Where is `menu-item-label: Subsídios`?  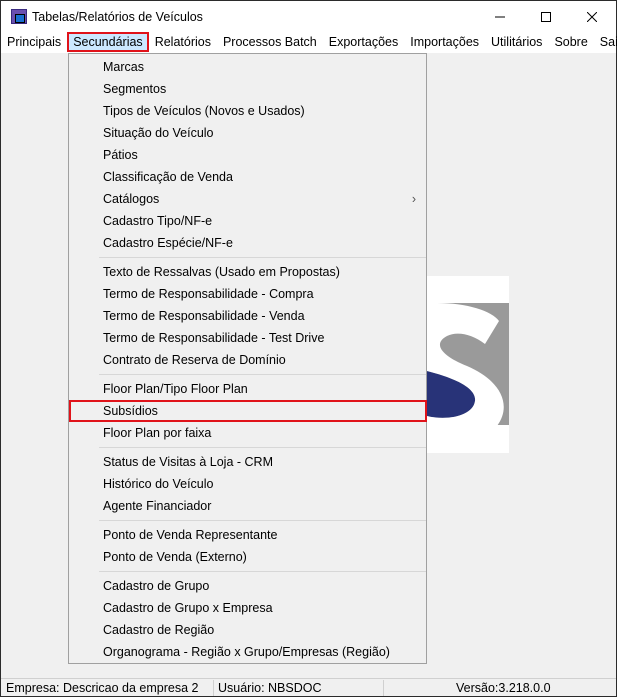
menu-item-label: Subsídios is located at coordinates (130, 411).